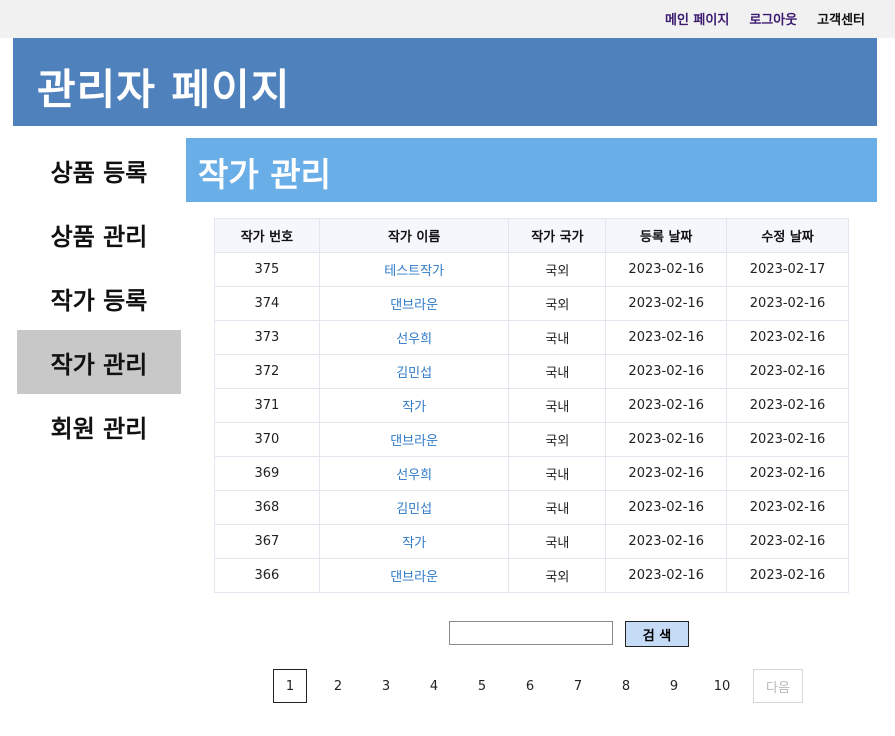 The width and height of the screenshot is (895, 736). I want to click on table-row: 370 댄브라운 국외 2023-02-16 2023-02-16, so click(531, 439).